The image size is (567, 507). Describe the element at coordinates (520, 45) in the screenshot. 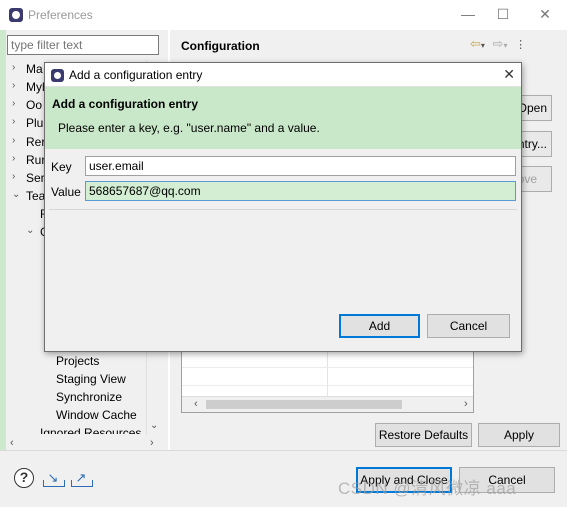

I see `view-menu-icon: ⋮` at that location.